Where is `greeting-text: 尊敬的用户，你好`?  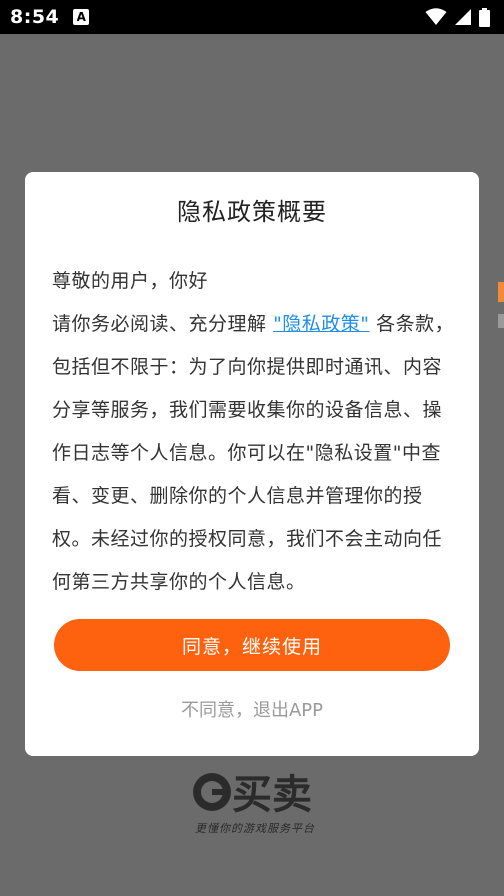 greeting-text: 尊敬的用户，你好 is located at coordinates (130, 281).